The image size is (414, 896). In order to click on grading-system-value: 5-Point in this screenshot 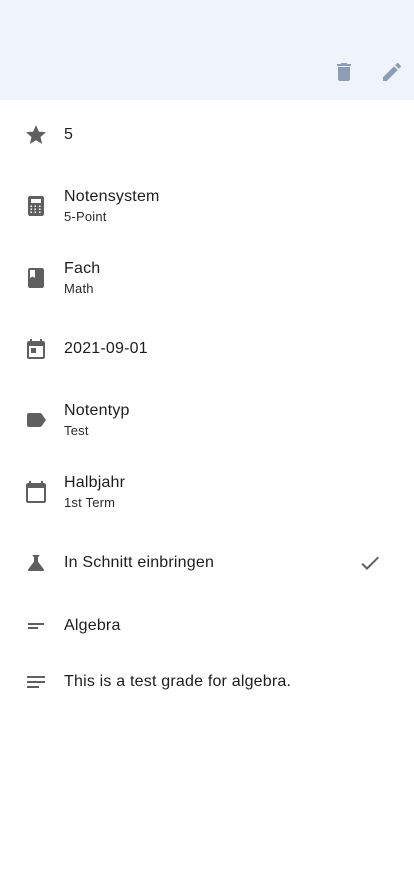, I will do `click(85, 216)`.